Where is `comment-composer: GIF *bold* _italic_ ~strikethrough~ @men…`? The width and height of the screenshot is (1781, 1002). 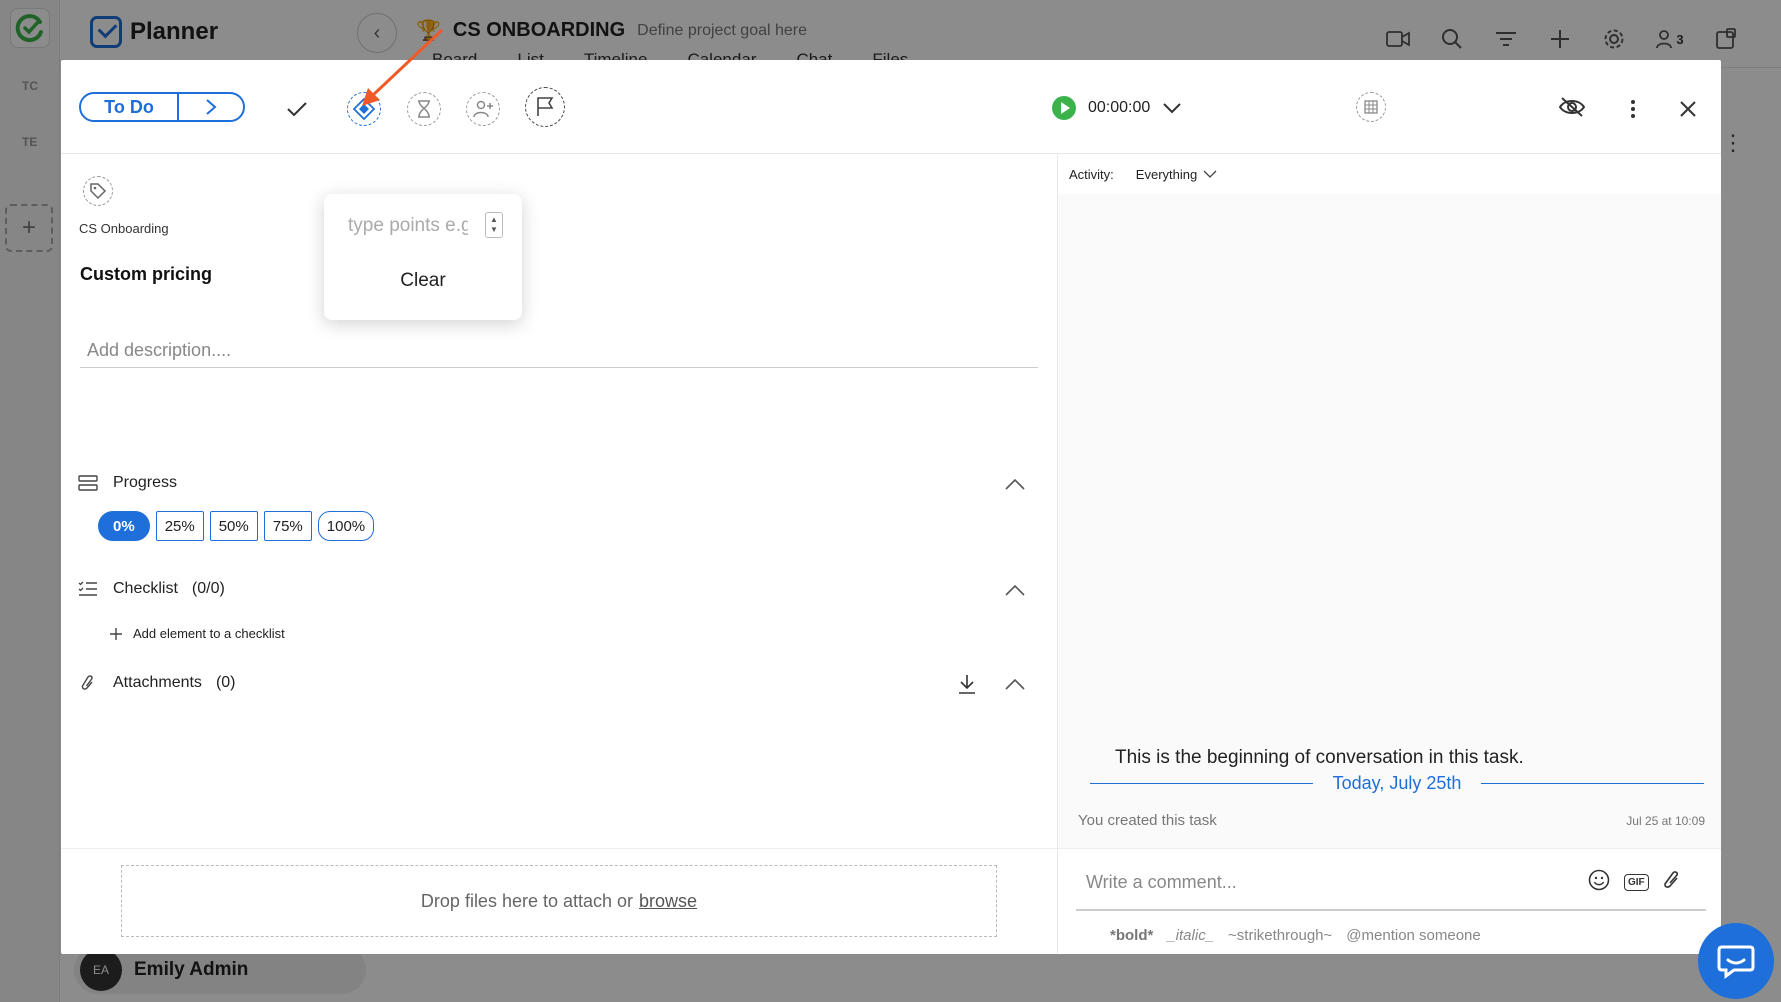 comment-composer: GIF *bold* _italic_ ~strikethrough~ @men… is located at coordinates (1389, 901).